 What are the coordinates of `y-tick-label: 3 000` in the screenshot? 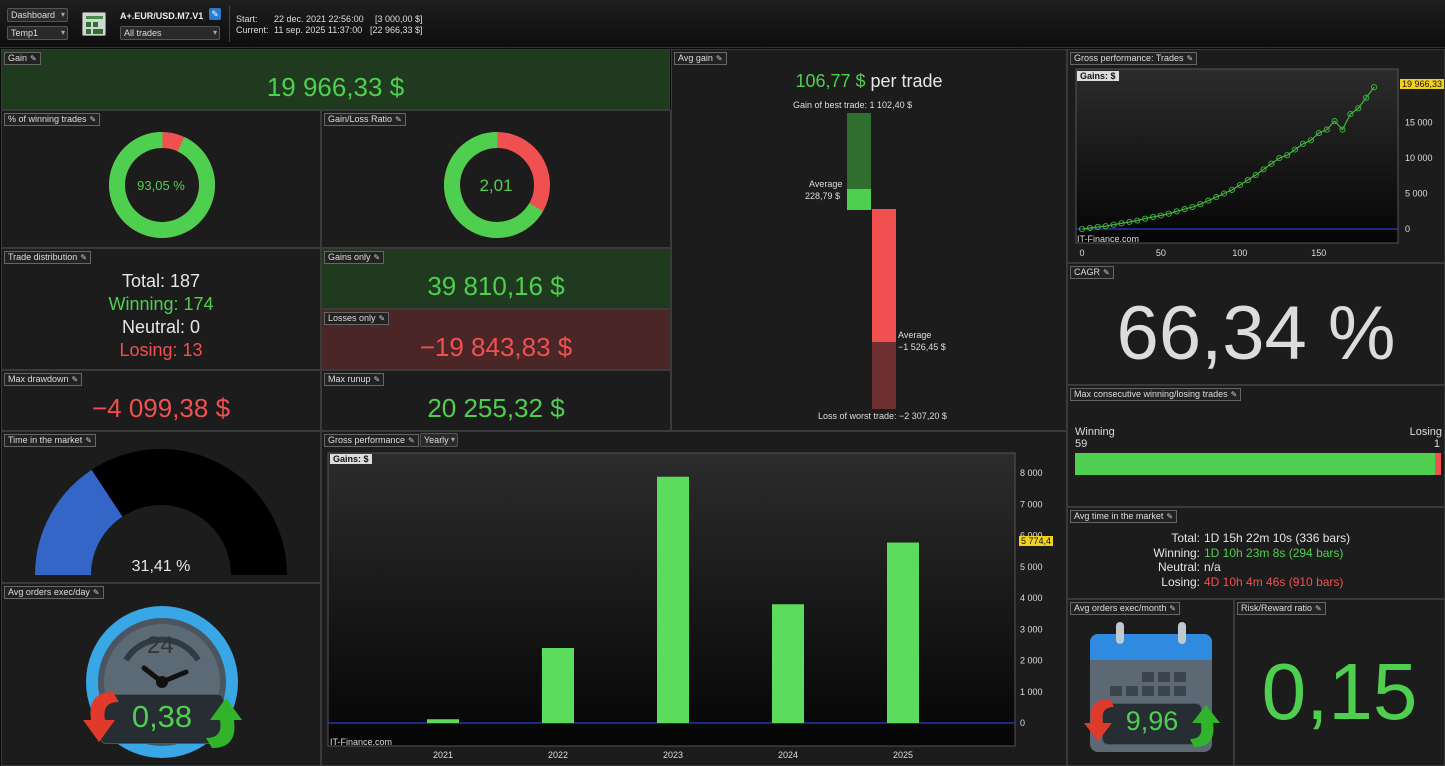 It's located at (1031, 629).